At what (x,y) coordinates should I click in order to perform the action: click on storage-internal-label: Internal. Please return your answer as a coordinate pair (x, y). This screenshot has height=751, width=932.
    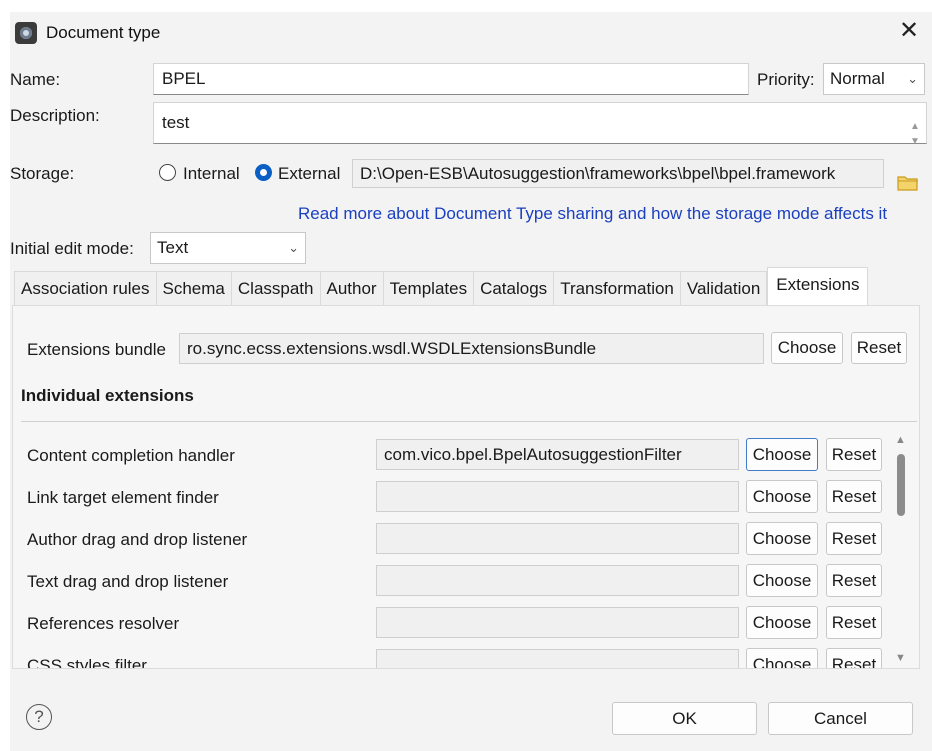
    Looking at the image, I should click on (211, 174).